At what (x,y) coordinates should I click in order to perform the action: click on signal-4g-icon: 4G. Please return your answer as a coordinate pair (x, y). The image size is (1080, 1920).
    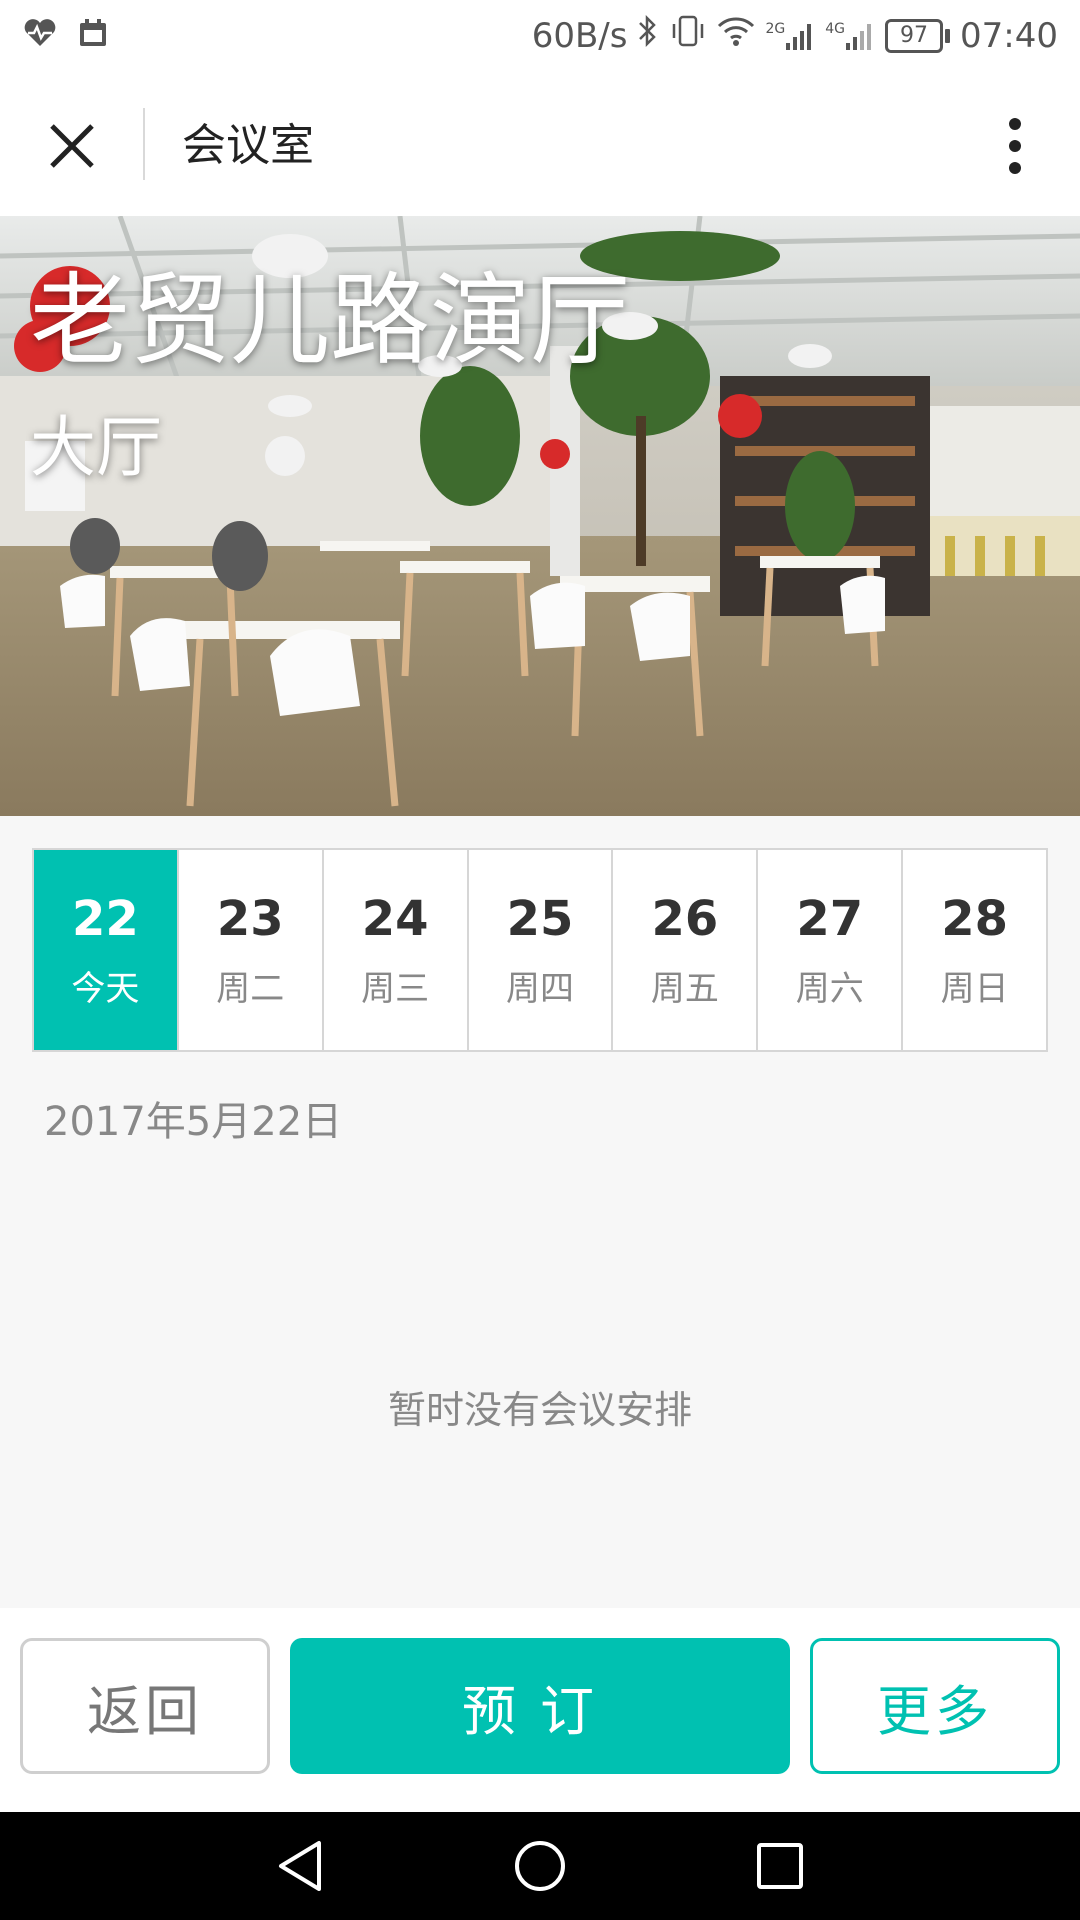
    Looking at the image, I should click on (850, 36).